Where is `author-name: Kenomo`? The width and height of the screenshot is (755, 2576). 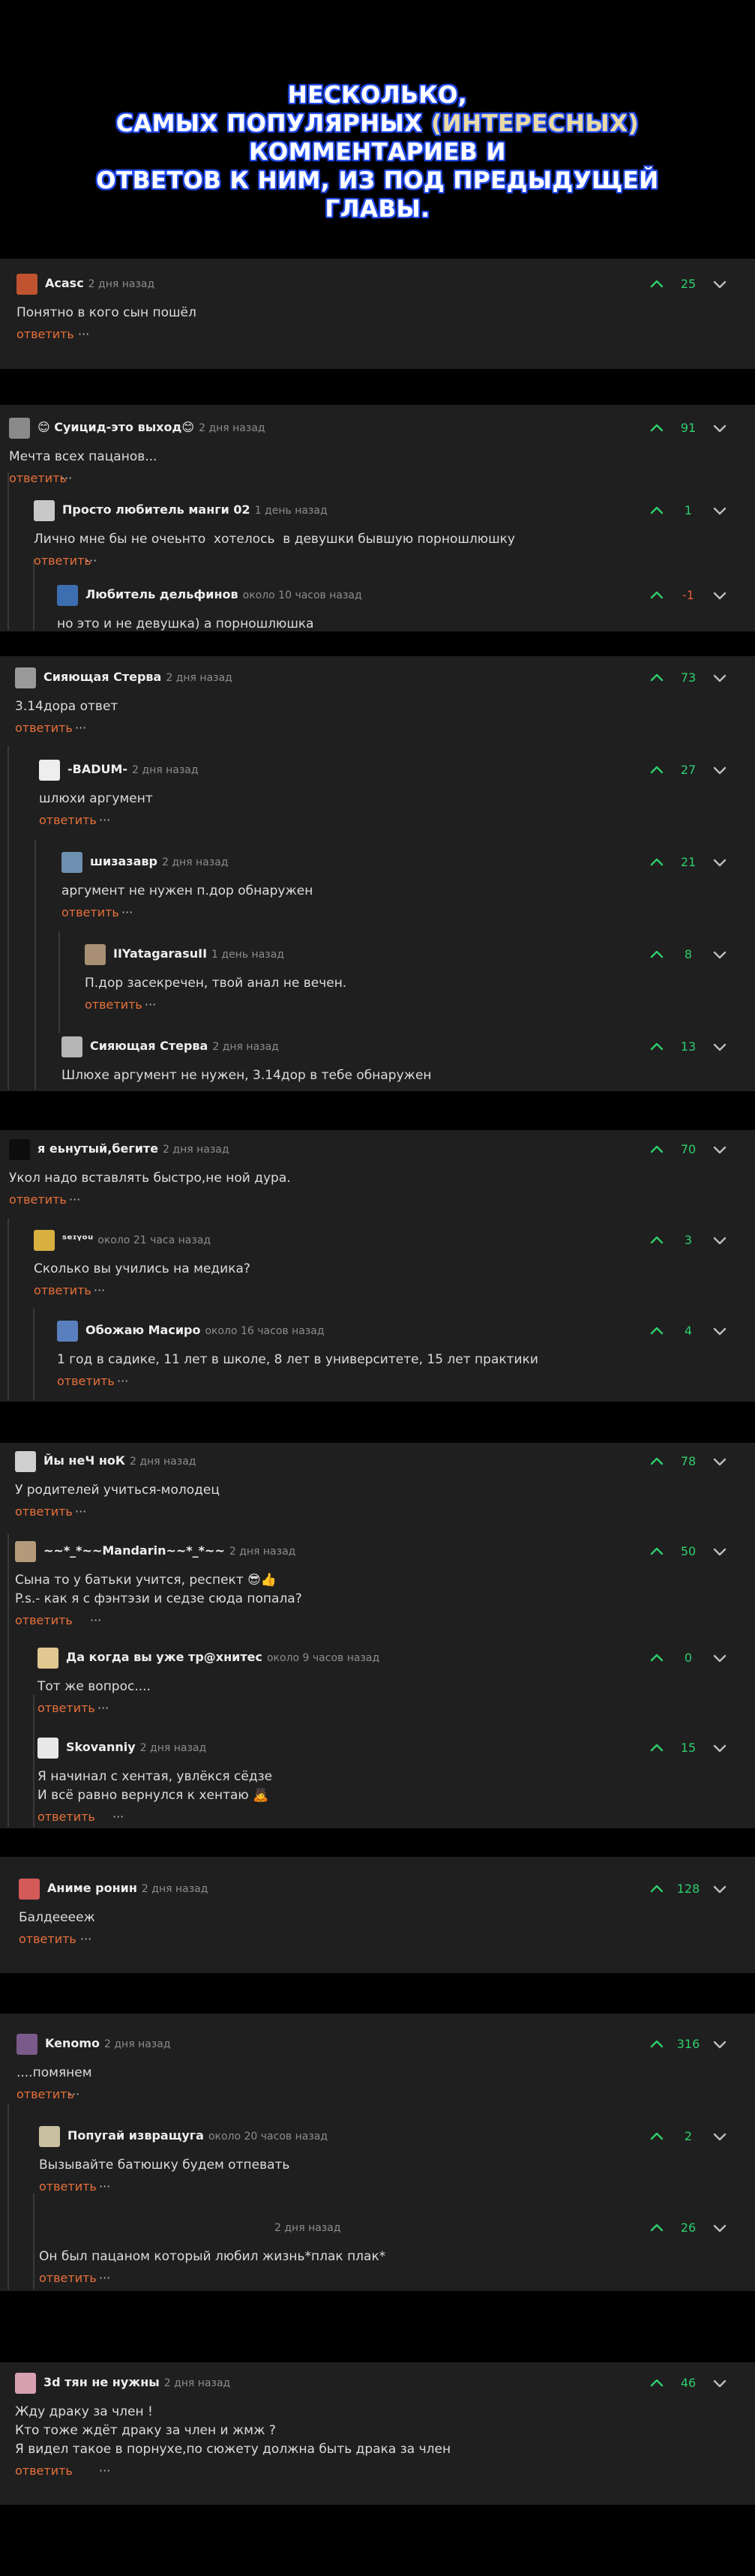 author-name: Kenomo is located at coordinates (72, 2043).